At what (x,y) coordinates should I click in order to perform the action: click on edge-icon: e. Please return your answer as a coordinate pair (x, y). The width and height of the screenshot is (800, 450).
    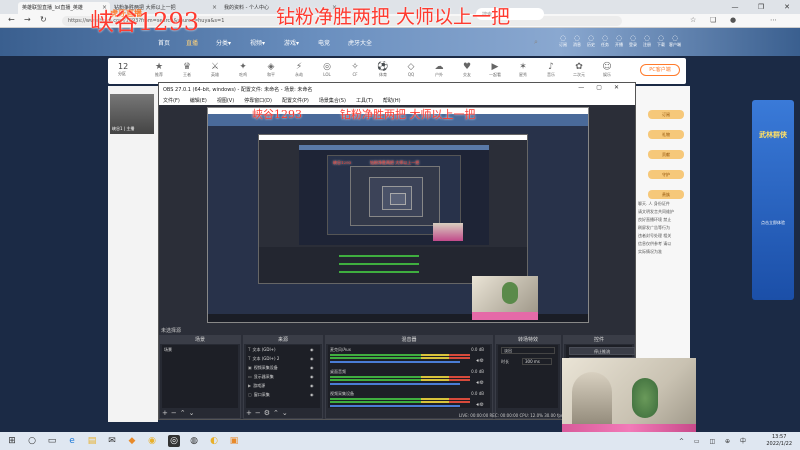
    Looking at the image, I should click on (72, 441).